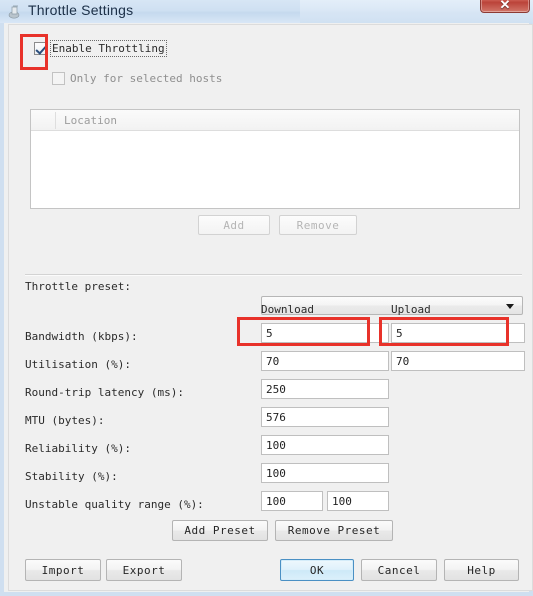 The image size is (533, 596). What do you see at coordinates (55, 120) in the screenshot?
I see `hosts-list-header-divider` at bounding box center [55, 120].